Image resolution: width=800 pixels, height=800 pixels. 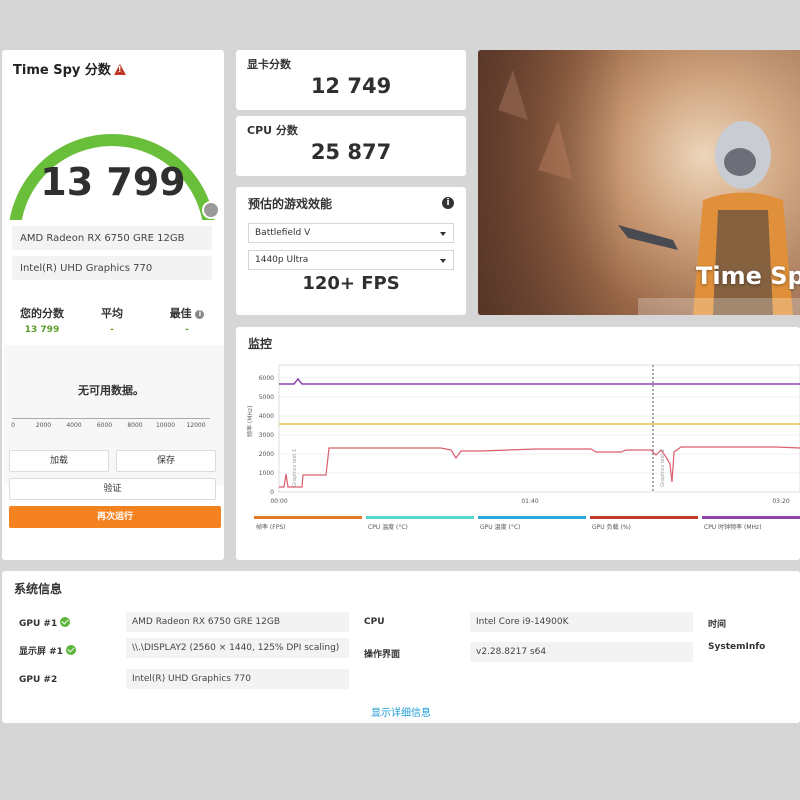 I want to click on average-score-stat: 平均 -, so click(x=112, y=321).